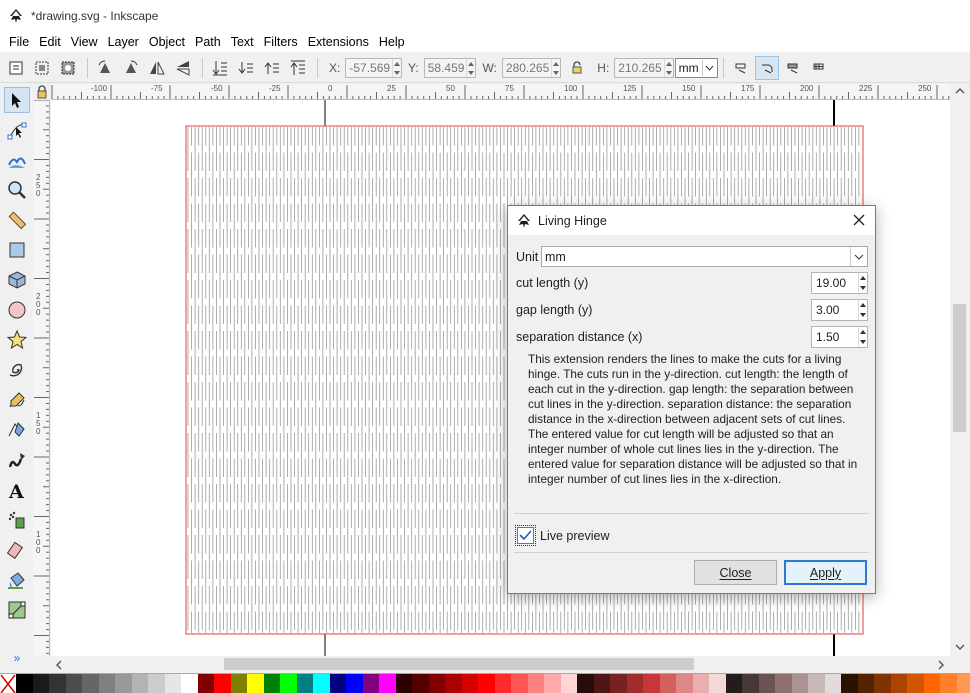  What do you see at coordinates (839, 310) in the screenshot?
I see `gap-length-field: 3.00` at bounding box center [839, 310].